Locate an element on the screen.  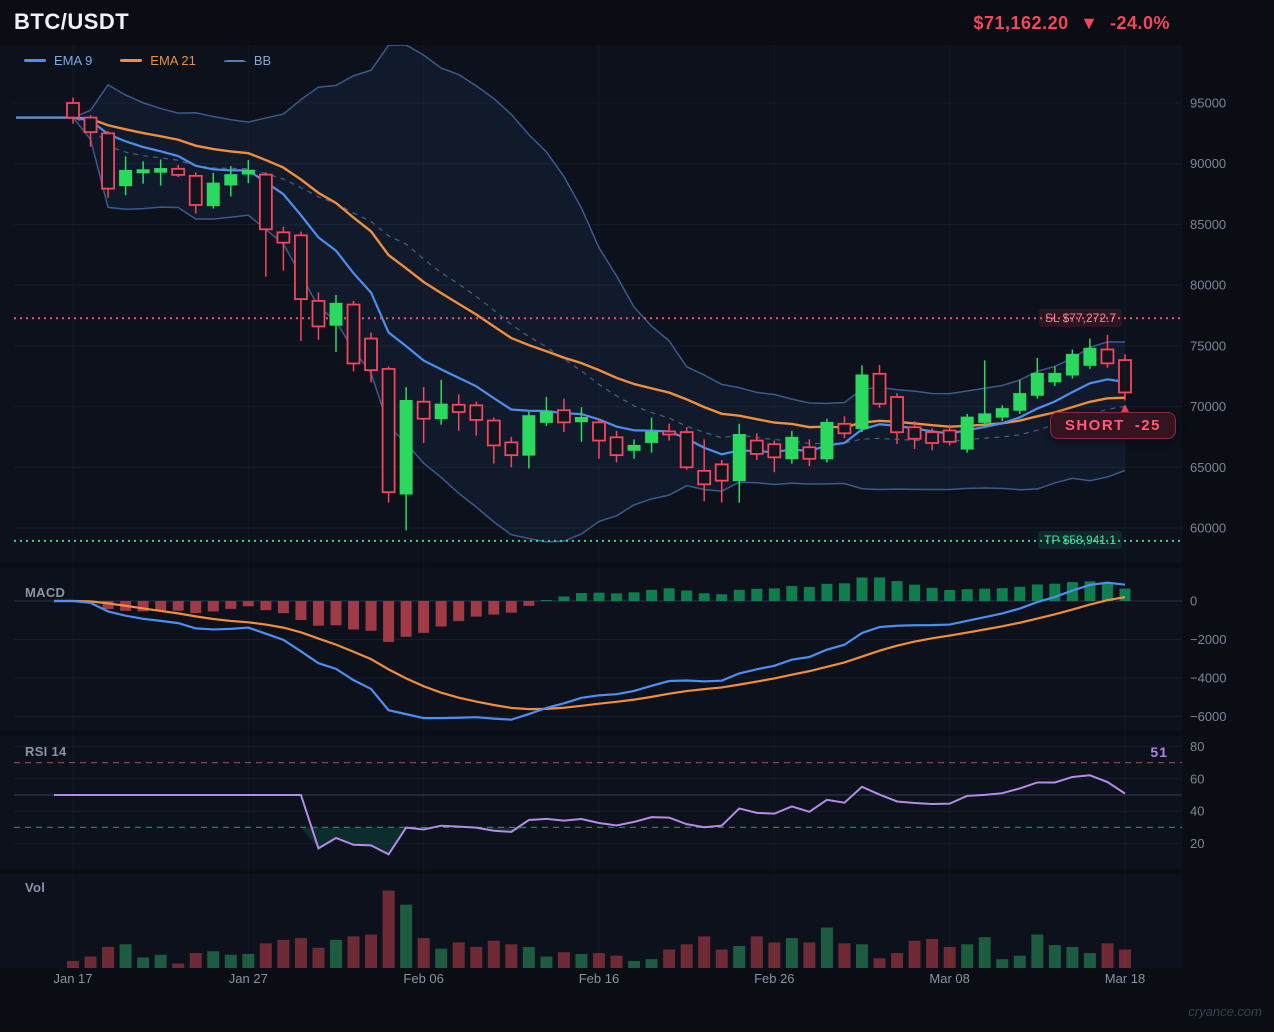
rsi-panel-label: RSI 14 is located at coordinates (46, 751).